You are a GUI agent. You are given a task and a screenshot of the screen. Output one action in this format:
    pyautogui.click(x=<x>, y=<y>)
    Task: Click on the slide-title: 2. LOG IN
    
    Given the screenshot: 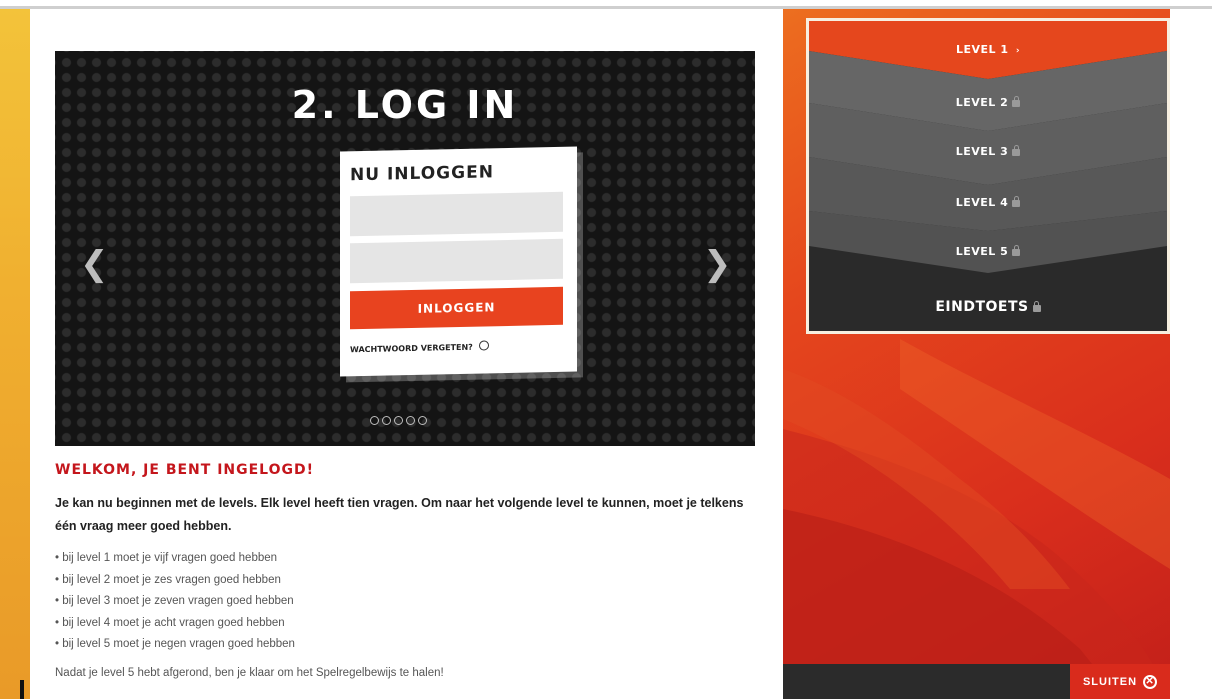 What is the action you would take?
    pyautogui.click(x=405, y=105)
    